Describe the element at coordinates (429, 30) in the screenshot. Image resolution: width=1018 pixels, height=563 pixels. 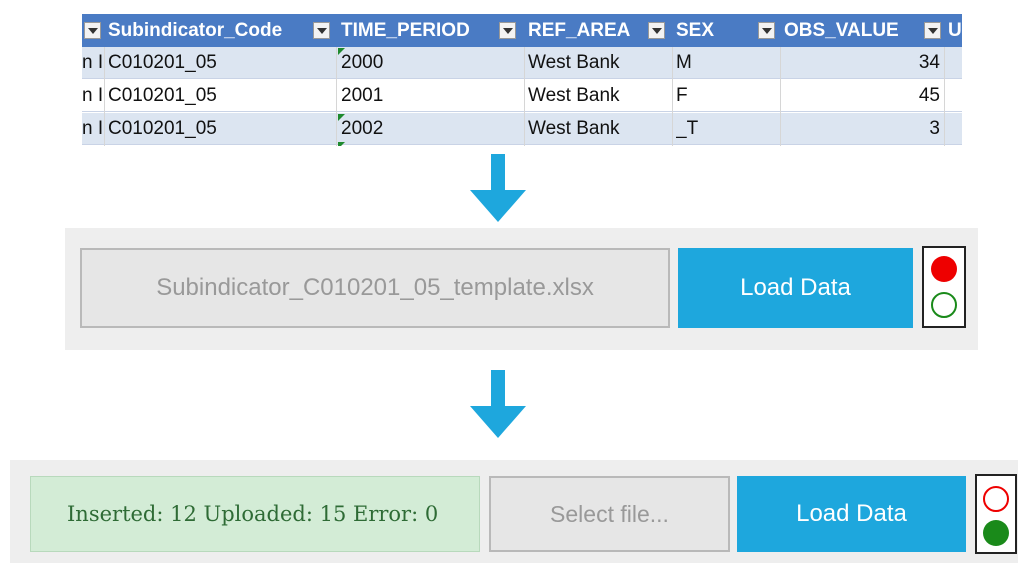
I see `header-time-period: TIME_PERIOD` at that location.